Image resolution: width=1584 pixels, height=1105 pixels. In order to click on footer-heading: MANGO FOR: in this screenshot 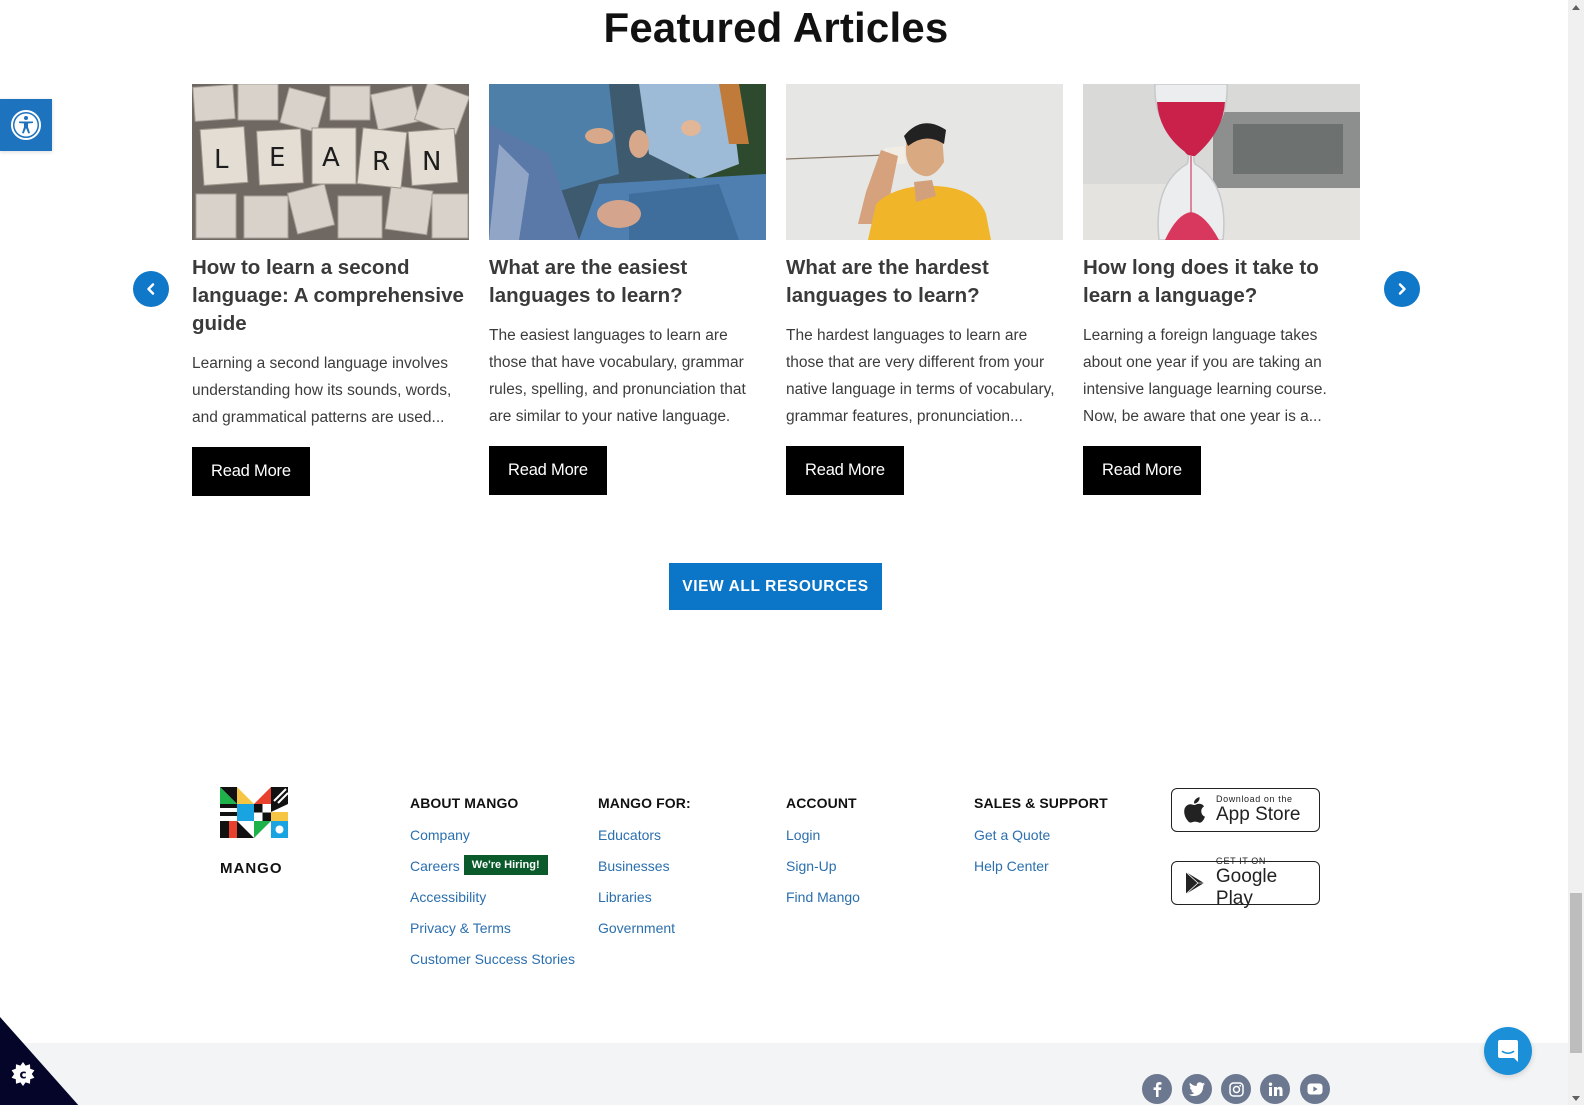, I will do `click(644, 803)`.